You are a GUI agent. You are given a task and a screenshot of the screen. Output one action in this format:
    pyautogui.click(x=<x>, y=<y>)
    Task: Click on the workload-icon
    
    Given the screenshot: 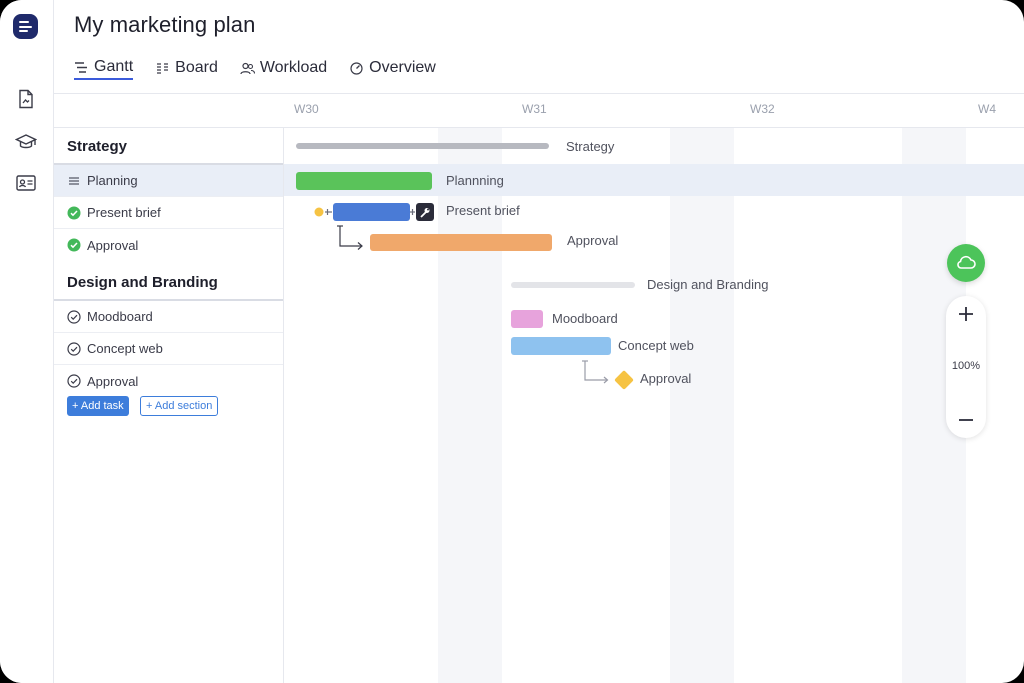 What is the action you would take?
    pyautogui.click(x=247, y=68)
    